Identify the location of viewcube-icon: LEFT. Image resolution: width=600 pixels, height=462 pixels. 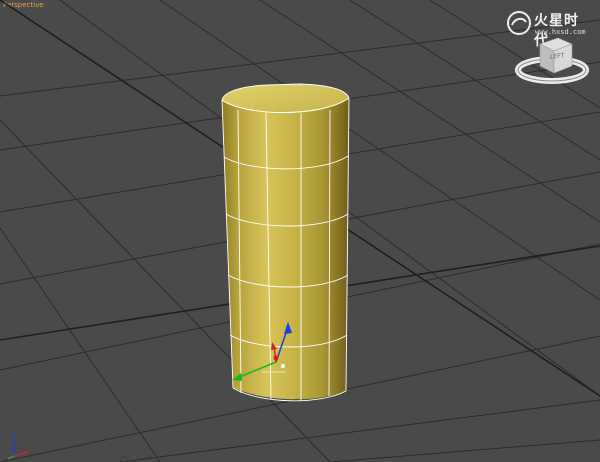
(554, 61).